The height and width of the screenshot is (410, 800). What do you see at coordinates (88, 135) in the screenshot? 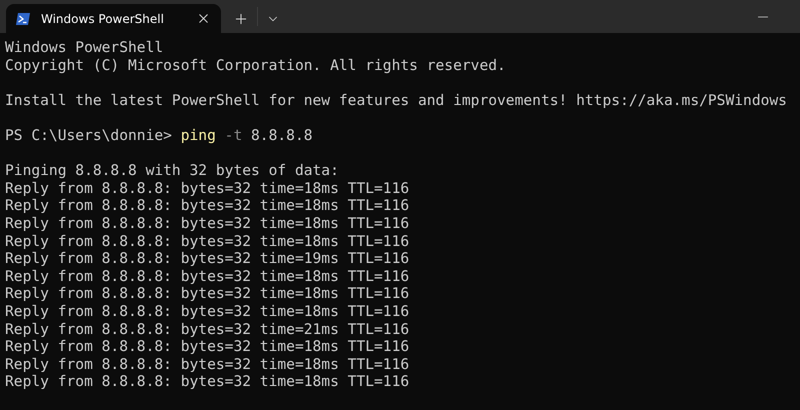
I see `prompt-text: PS C:\Users\donnie>` at bounding box center [88, 135].